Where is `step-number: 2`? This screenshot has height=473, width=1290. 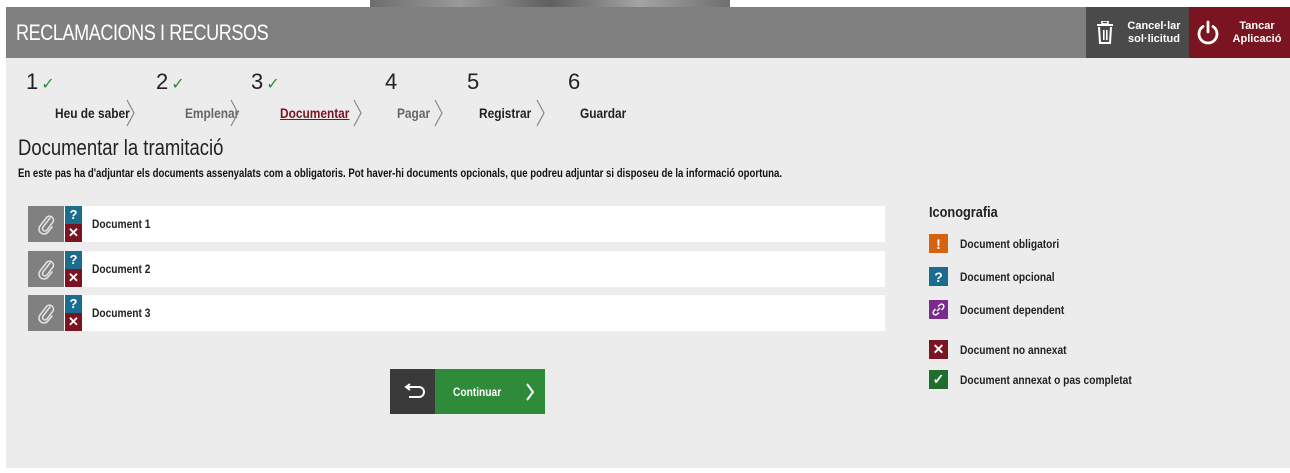 step-number: 2 is located at coordinates (162, 81).